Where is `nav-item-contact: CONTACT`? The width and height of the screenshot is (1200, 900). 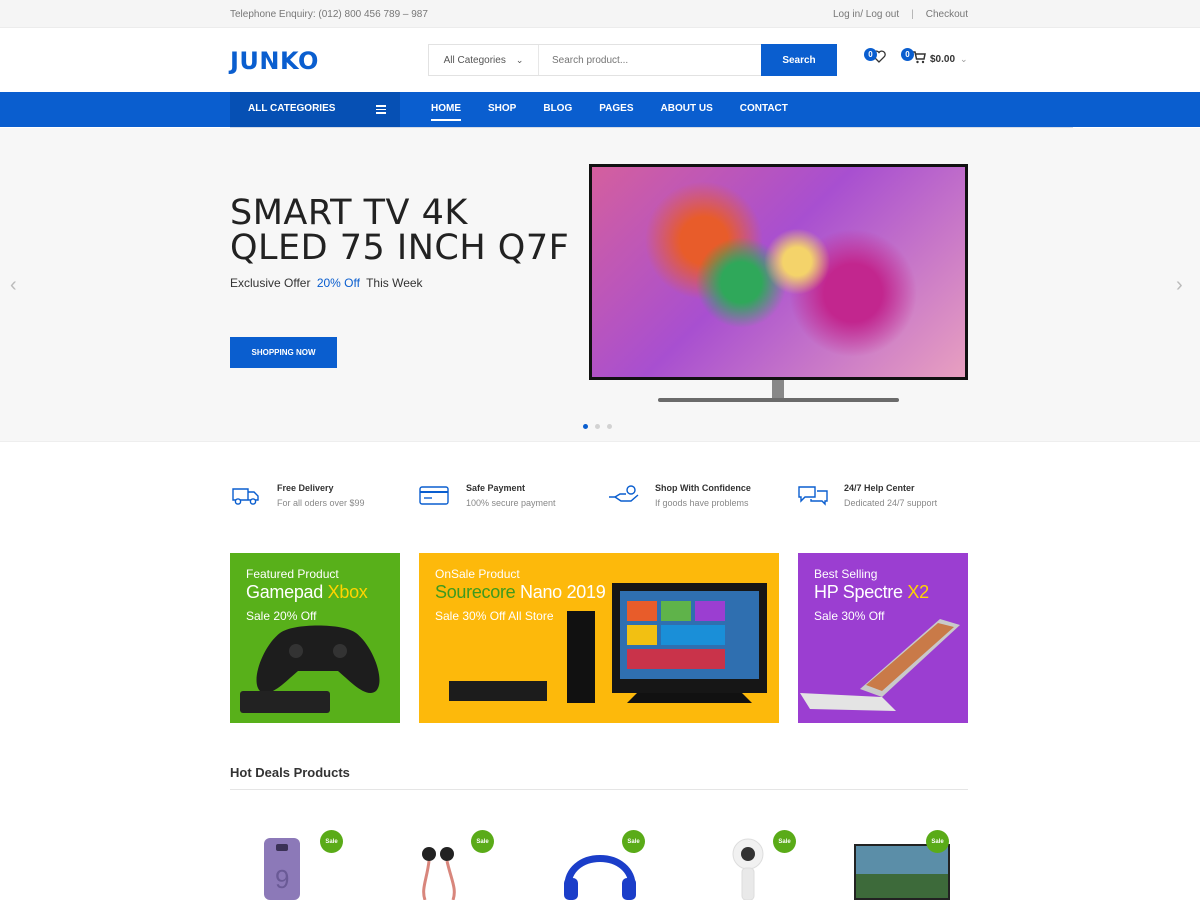 nav-item-contact: CONTACT is located at coordinates (764, 108).